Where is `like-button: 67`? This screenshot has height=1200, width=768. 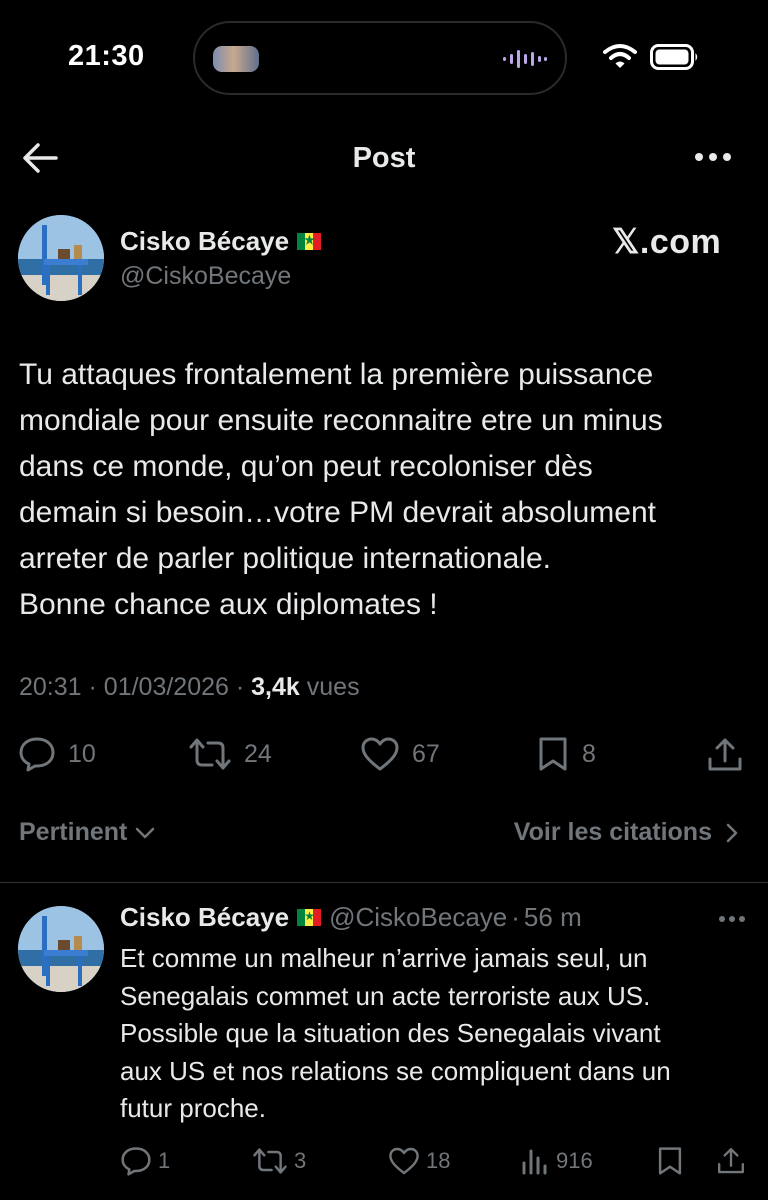 like-button: 67 is located at coordinates (400, 754).